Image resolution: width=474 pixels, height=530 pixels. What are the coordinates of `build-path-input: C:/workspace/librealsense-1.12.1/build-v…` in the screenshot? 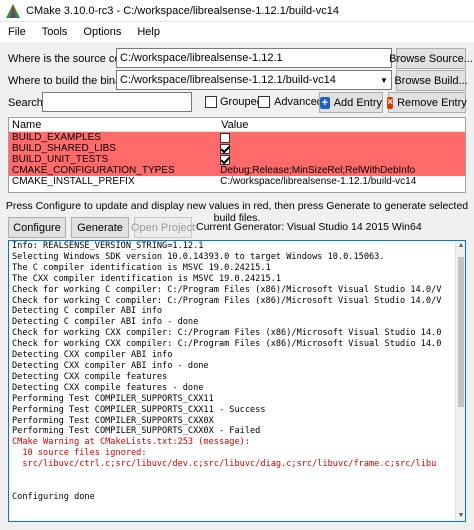 It's located at (254, 80).